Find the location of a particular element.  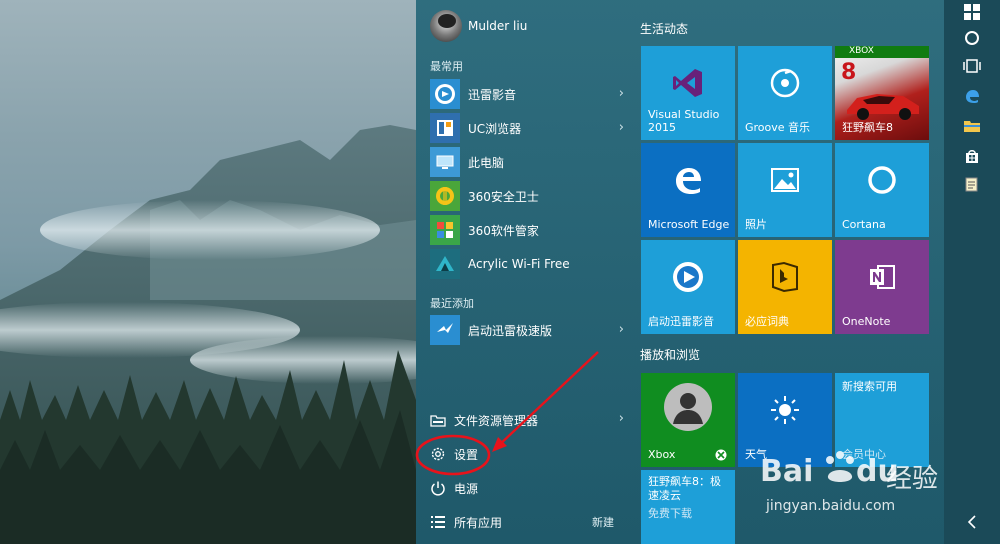

tile-xunlei-player: 启动迅雷影音 is located at coordinates (688, 287).